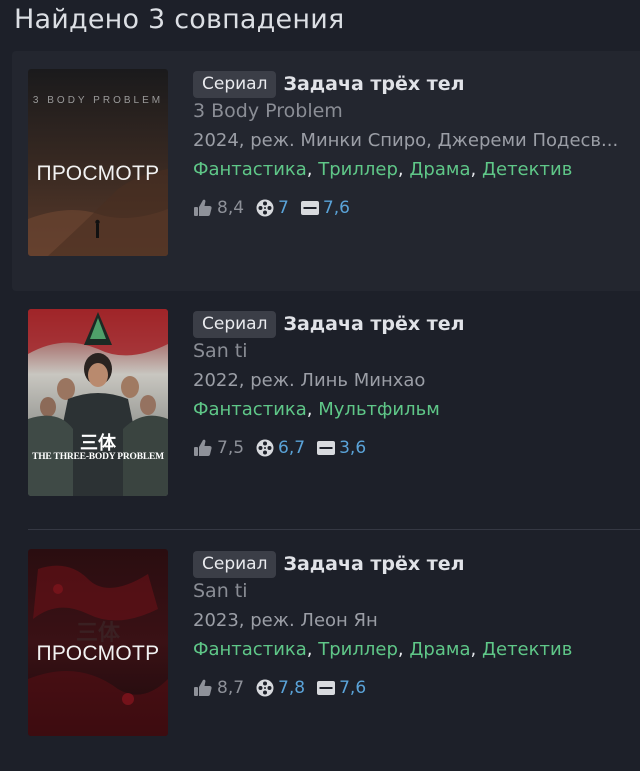  I want to click on genre-list: Фантастика, Мультфильм, so click(316, 409).